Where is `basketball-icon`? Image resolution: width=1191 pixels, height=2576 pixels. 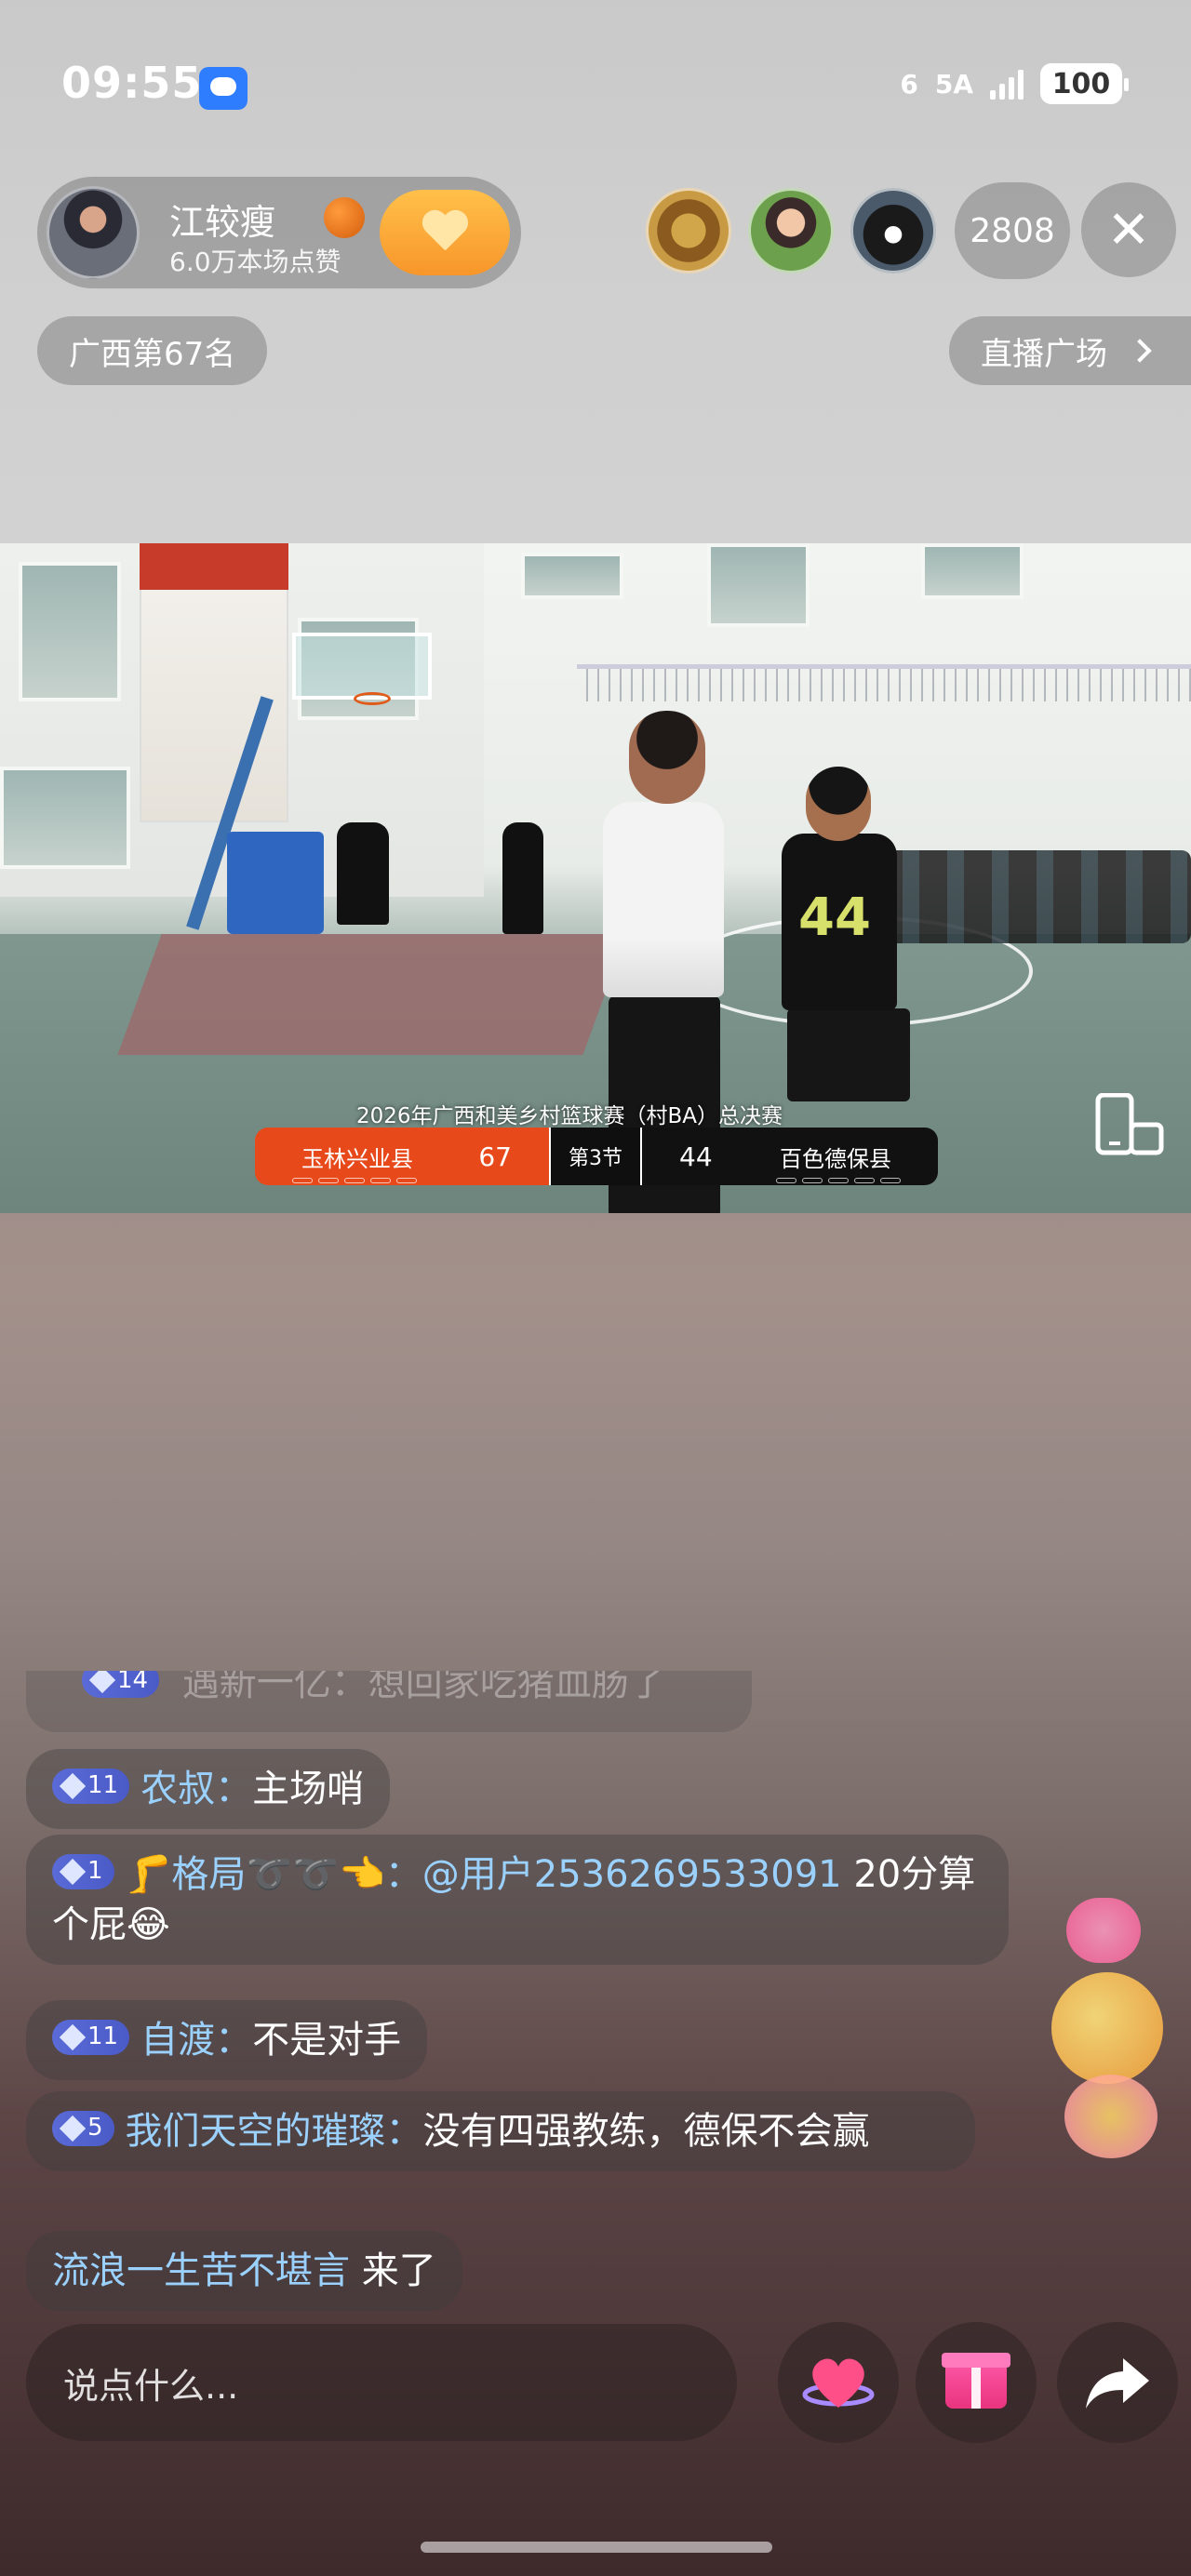 basketball-icon is located at coordinates (344, 217).